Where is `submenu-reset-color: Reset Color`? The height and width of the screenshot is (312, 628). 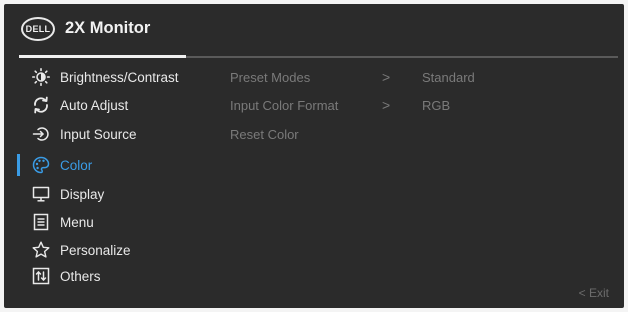
submenu-reset-color: Reset Color is located at coordinates (264, 134).